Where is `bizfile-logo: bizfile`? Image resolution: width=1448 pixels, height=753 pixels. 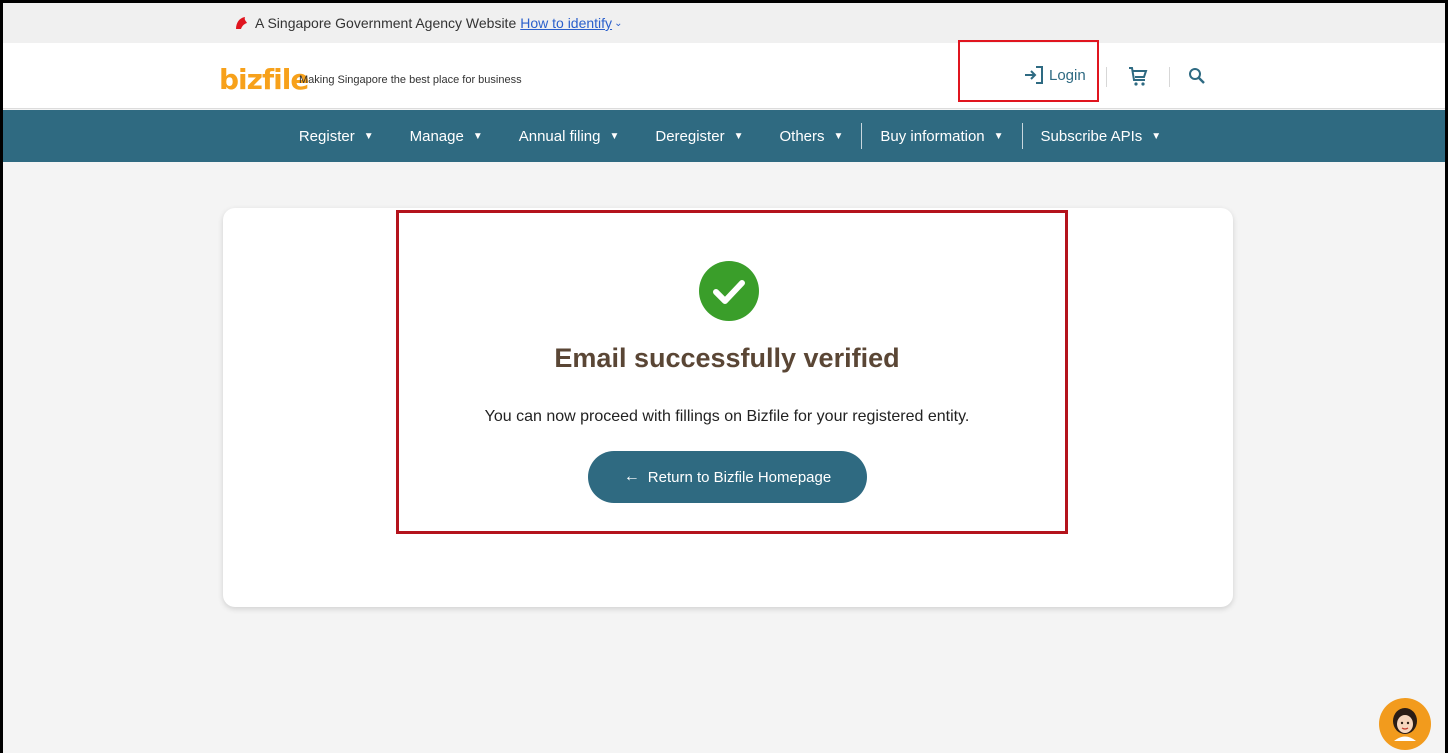
bizfile-logo: bizfile is located at coordinates (264, 79).